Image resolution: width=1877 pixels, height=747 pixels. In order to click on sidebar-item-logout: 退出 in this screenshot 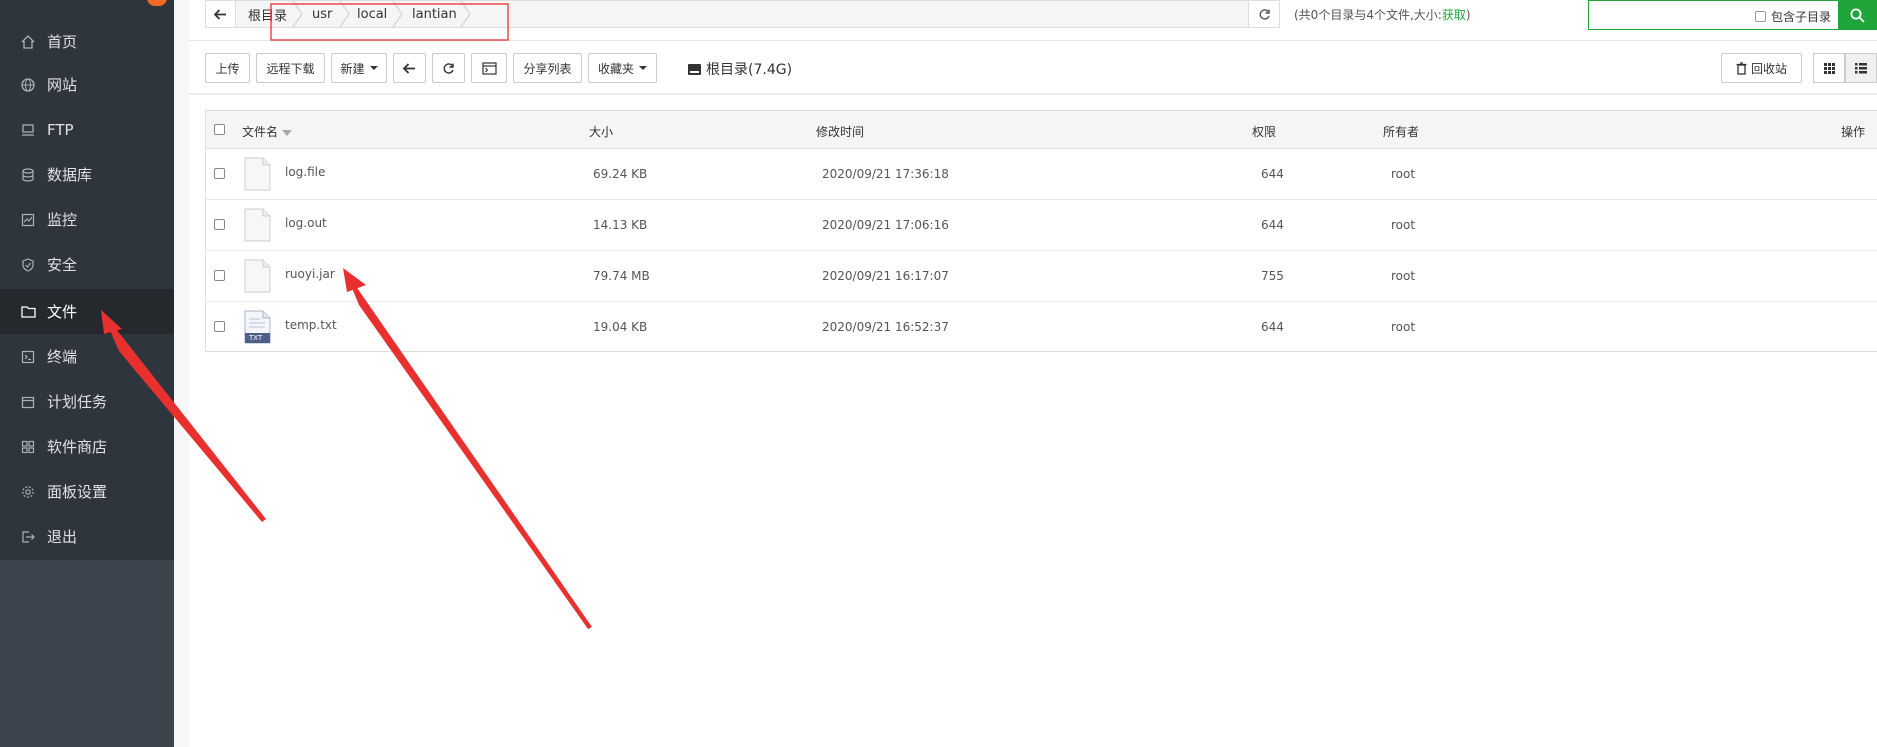, I will do `click(87, 536)`.